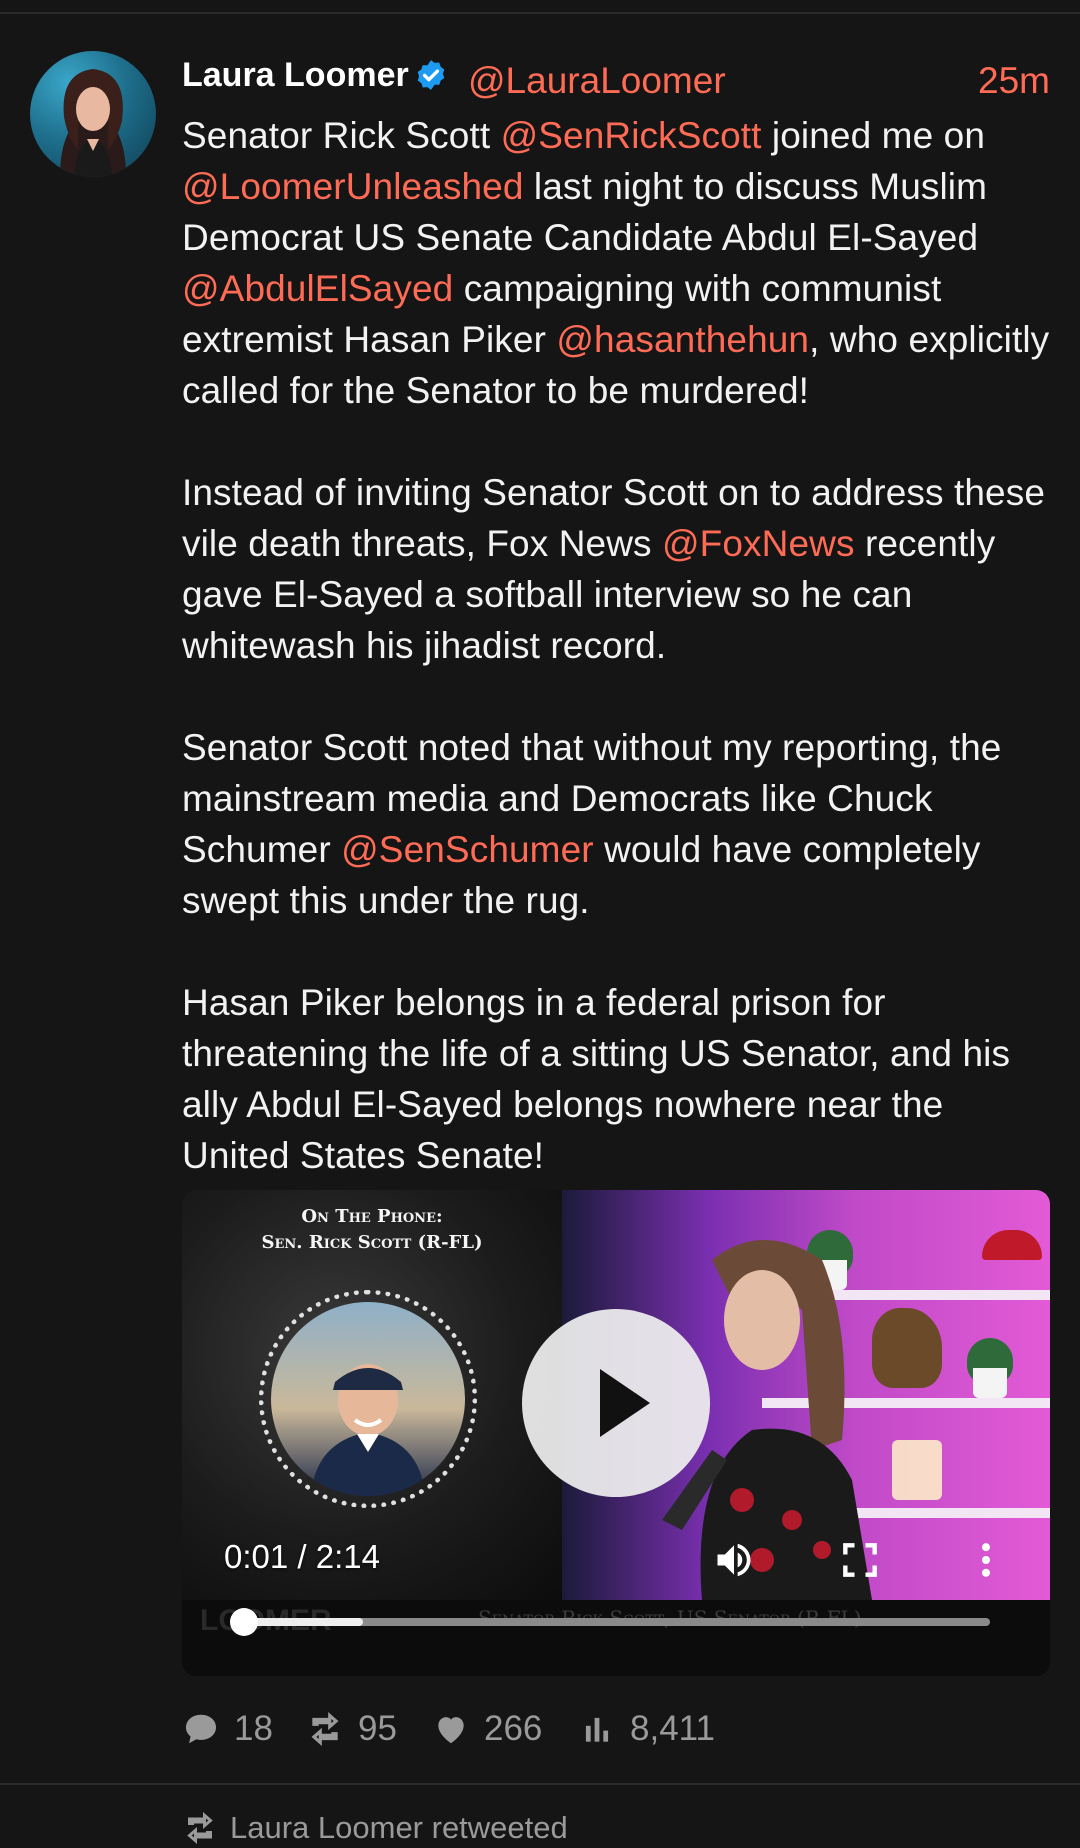 The image size is (1080, 1848). What do you see at coordinates (399, 1827) in the screenshot?
I see `retweet-label: Laura Loomer retweeted` at bounding box center [399, 1827].